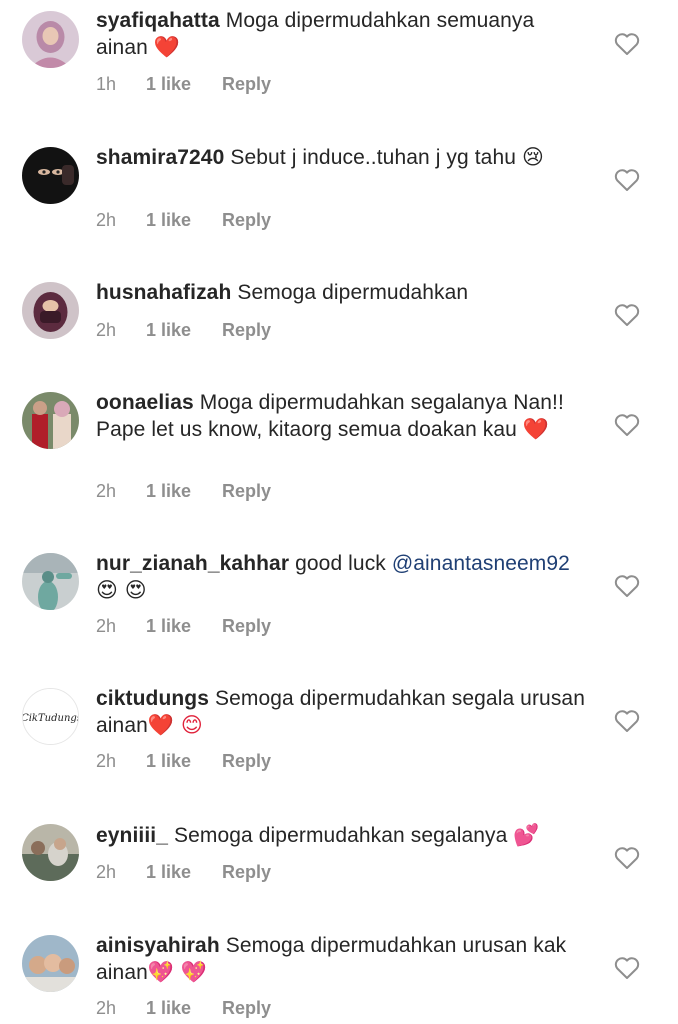 The height and width of the screenshot is (1024, 678). I want to click on comment-body: Sebut j induce..tuhan j yg tahu, so click(373, 157).